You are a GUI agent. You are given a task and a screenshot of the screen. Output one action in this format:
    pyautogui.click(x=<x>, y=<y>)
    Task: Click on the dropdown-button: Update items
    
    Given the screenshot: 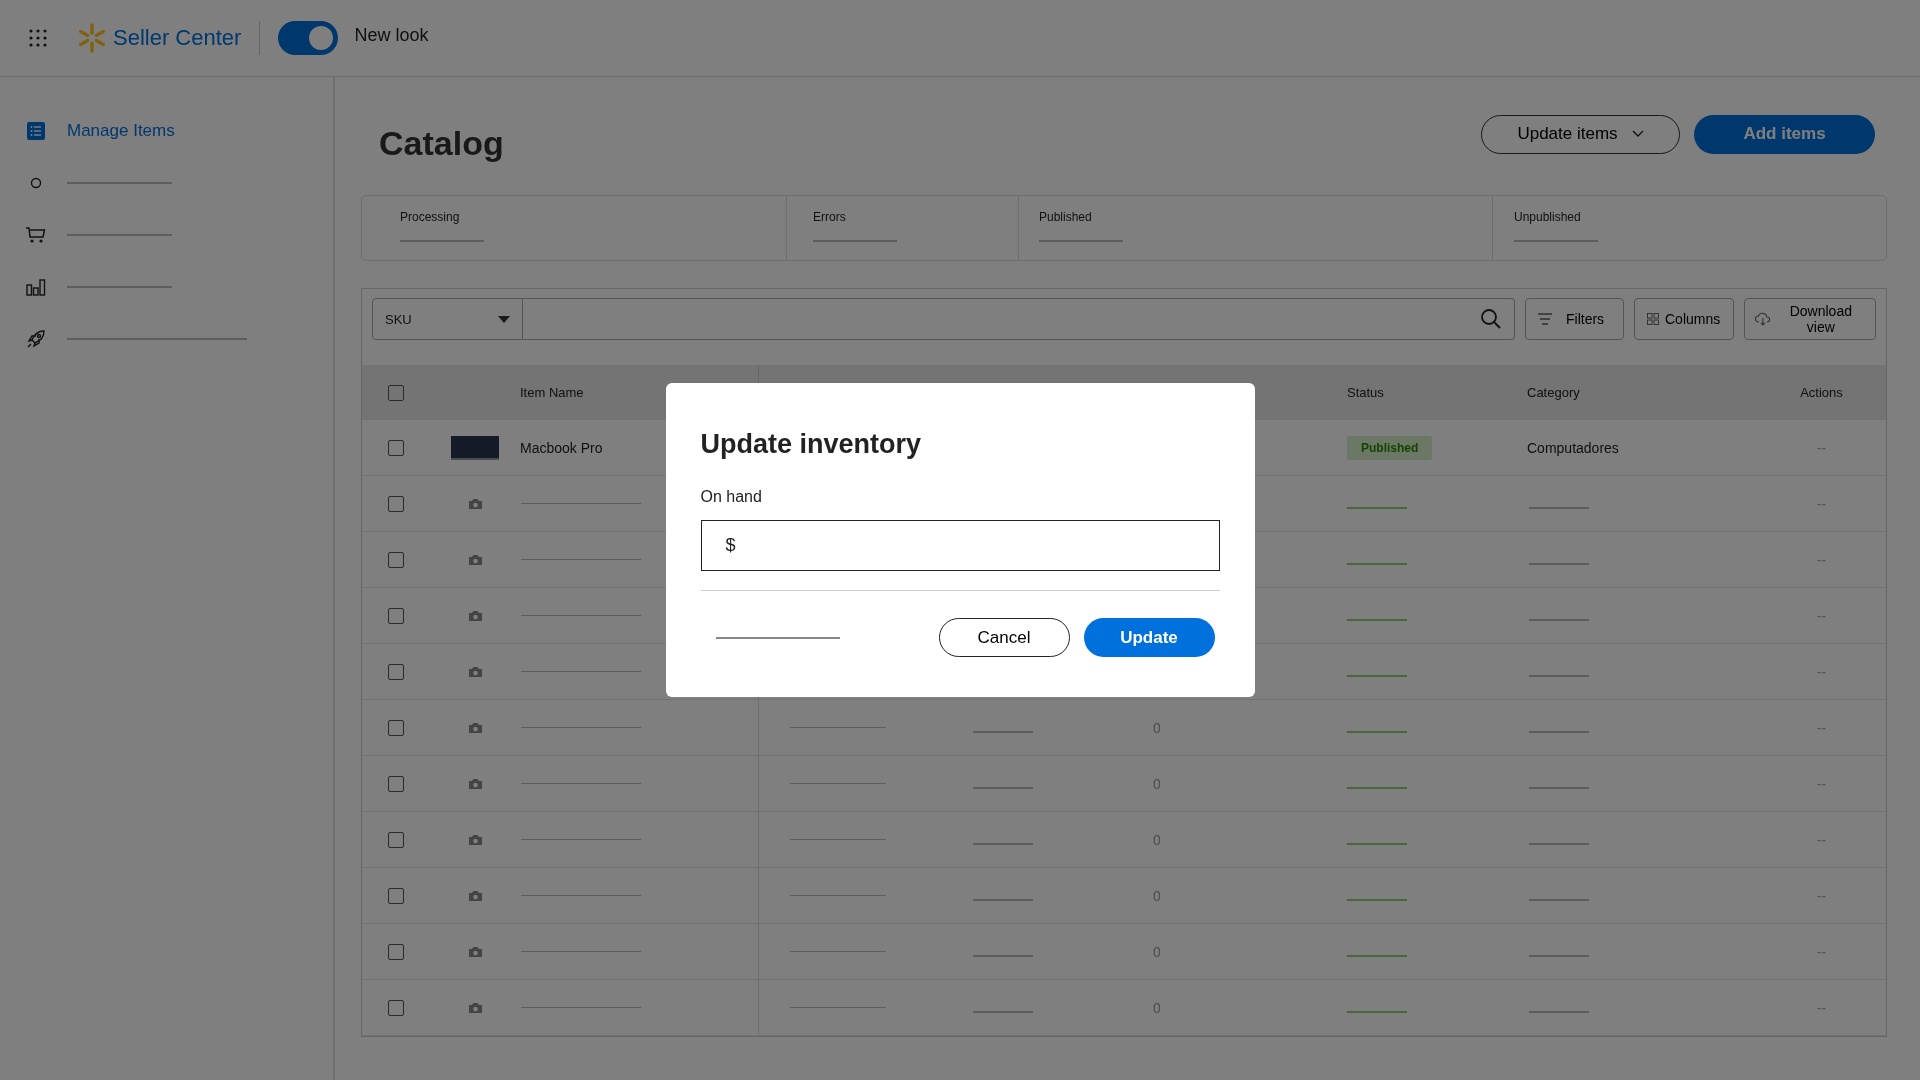 What is the action you would take?
    pyautogui.click(x=1580, y=134)
    